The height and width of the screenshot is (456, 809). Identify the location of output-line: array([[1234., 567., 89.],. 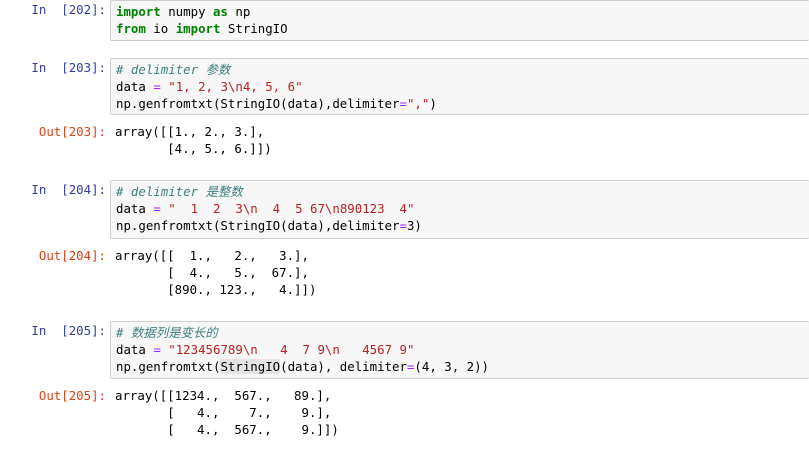
(223, 395).